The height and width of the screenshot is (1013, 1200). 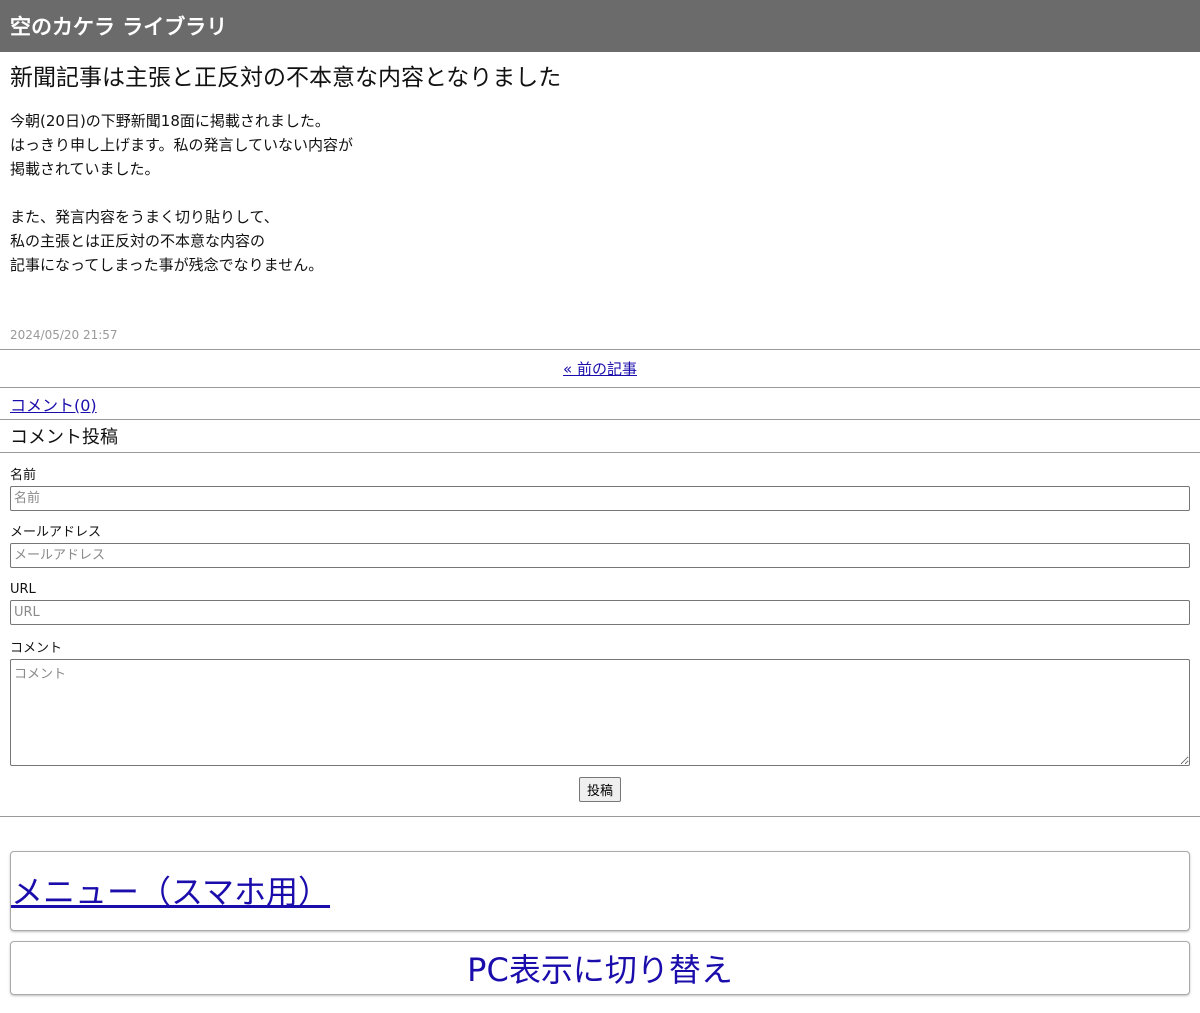 What do you see at coordinates (144, 217) in the screenshot?
I see `article-body-line: また、発言内容をうまく切り貼りして、` at bounding box center [144, 217].